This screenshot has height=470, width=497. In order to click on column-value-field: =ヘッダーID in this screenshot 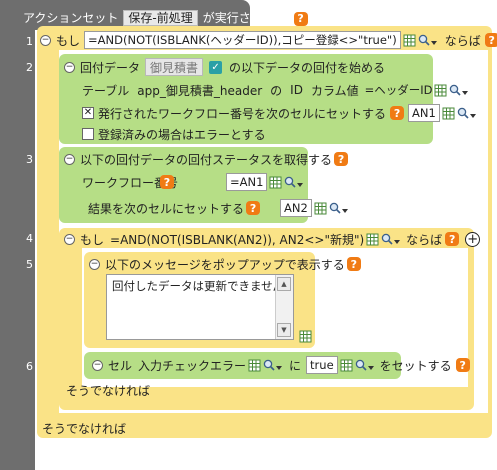, I will do `click(399, 90)`.